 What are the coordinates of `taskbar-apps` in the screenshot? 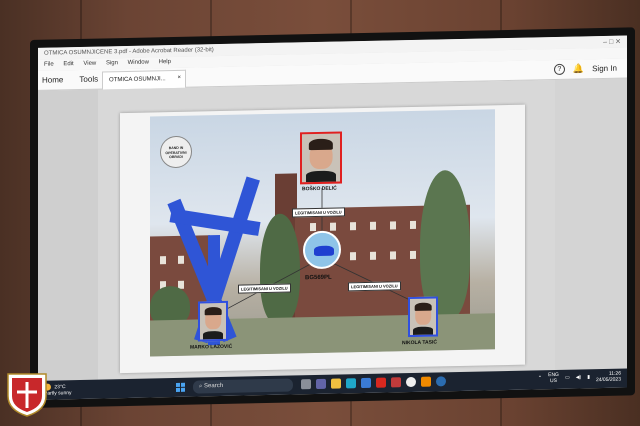 It's located at (373, 383).